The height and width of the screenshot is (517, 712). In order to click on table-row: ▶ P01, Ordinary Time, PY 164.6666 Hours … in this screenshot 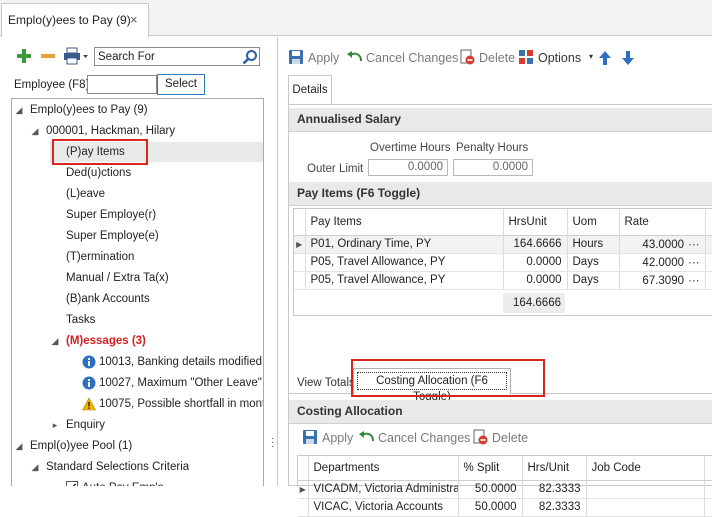, I will do `click(503, 244)`.